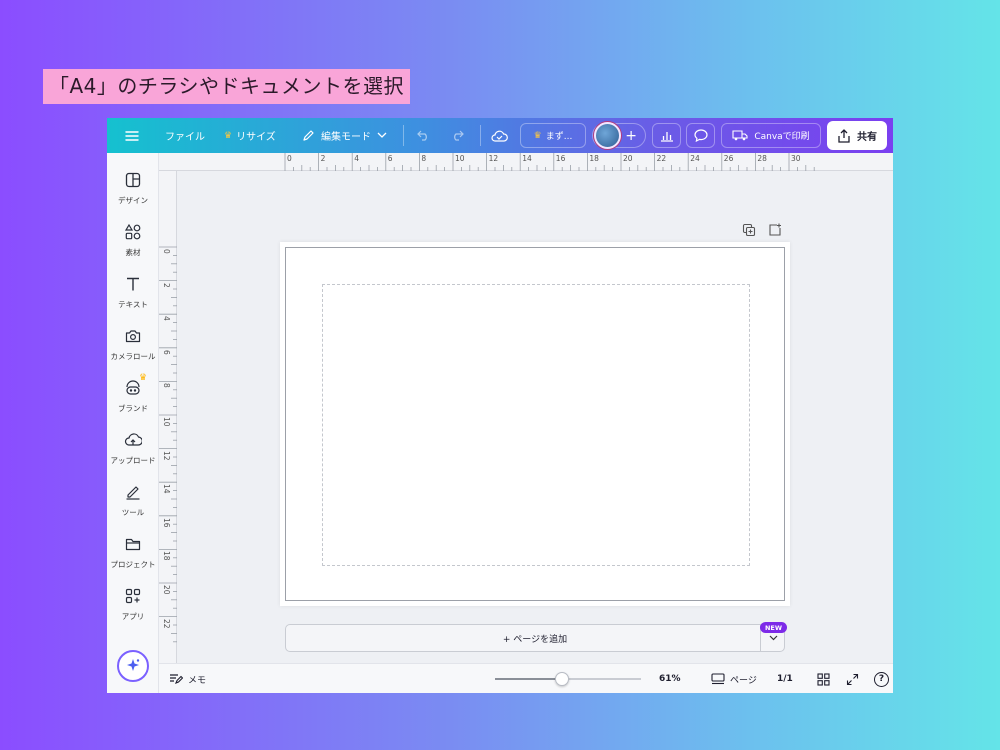  Describe the element at coordinates (782, 137) in the screenshot. I see `print-label: Canvaで印刷` at that location.